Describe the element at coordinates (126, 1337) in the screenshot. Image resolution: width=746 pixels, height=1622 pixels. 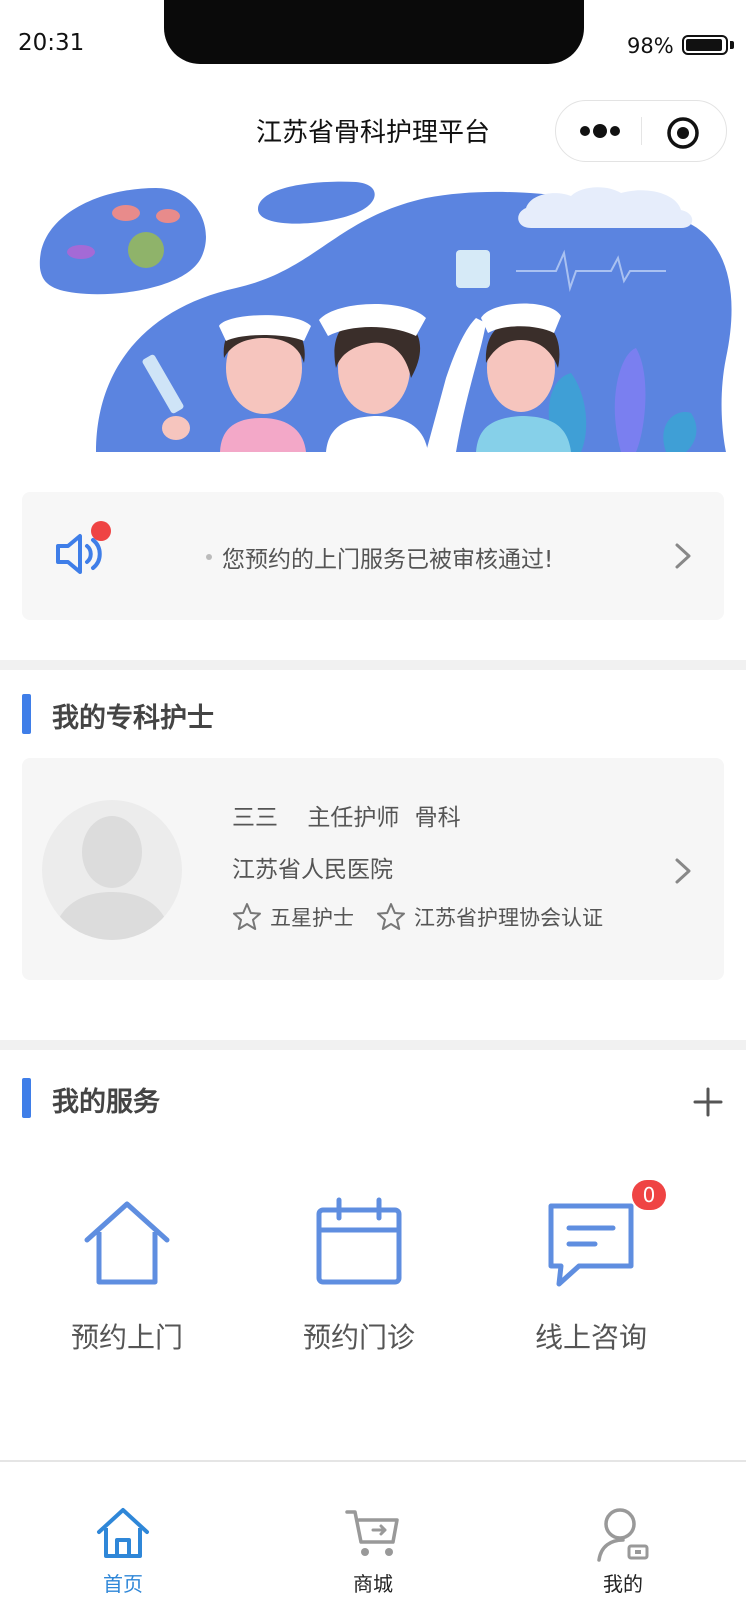
I see `service-label: 预约上门` at that location.